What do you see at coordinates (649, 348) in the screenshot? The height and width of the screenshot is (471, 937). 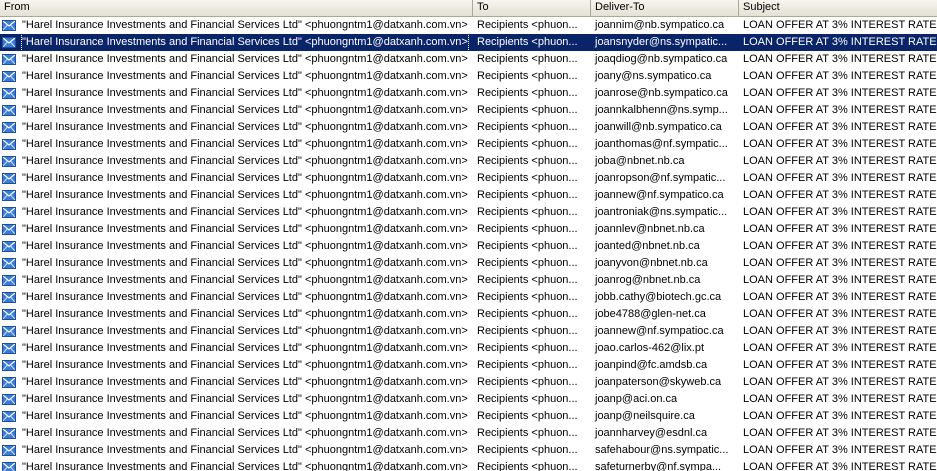 I see `deliver-to-cell: joao.carlos-462@lix.pt` at bounding box center [649, 348].